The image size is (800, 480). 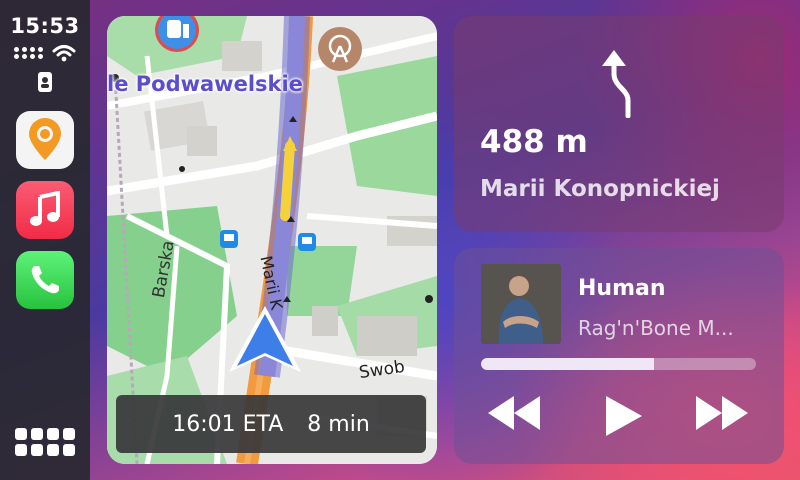 I want to click on phone-connected-icon, so click(x=45, y=82).